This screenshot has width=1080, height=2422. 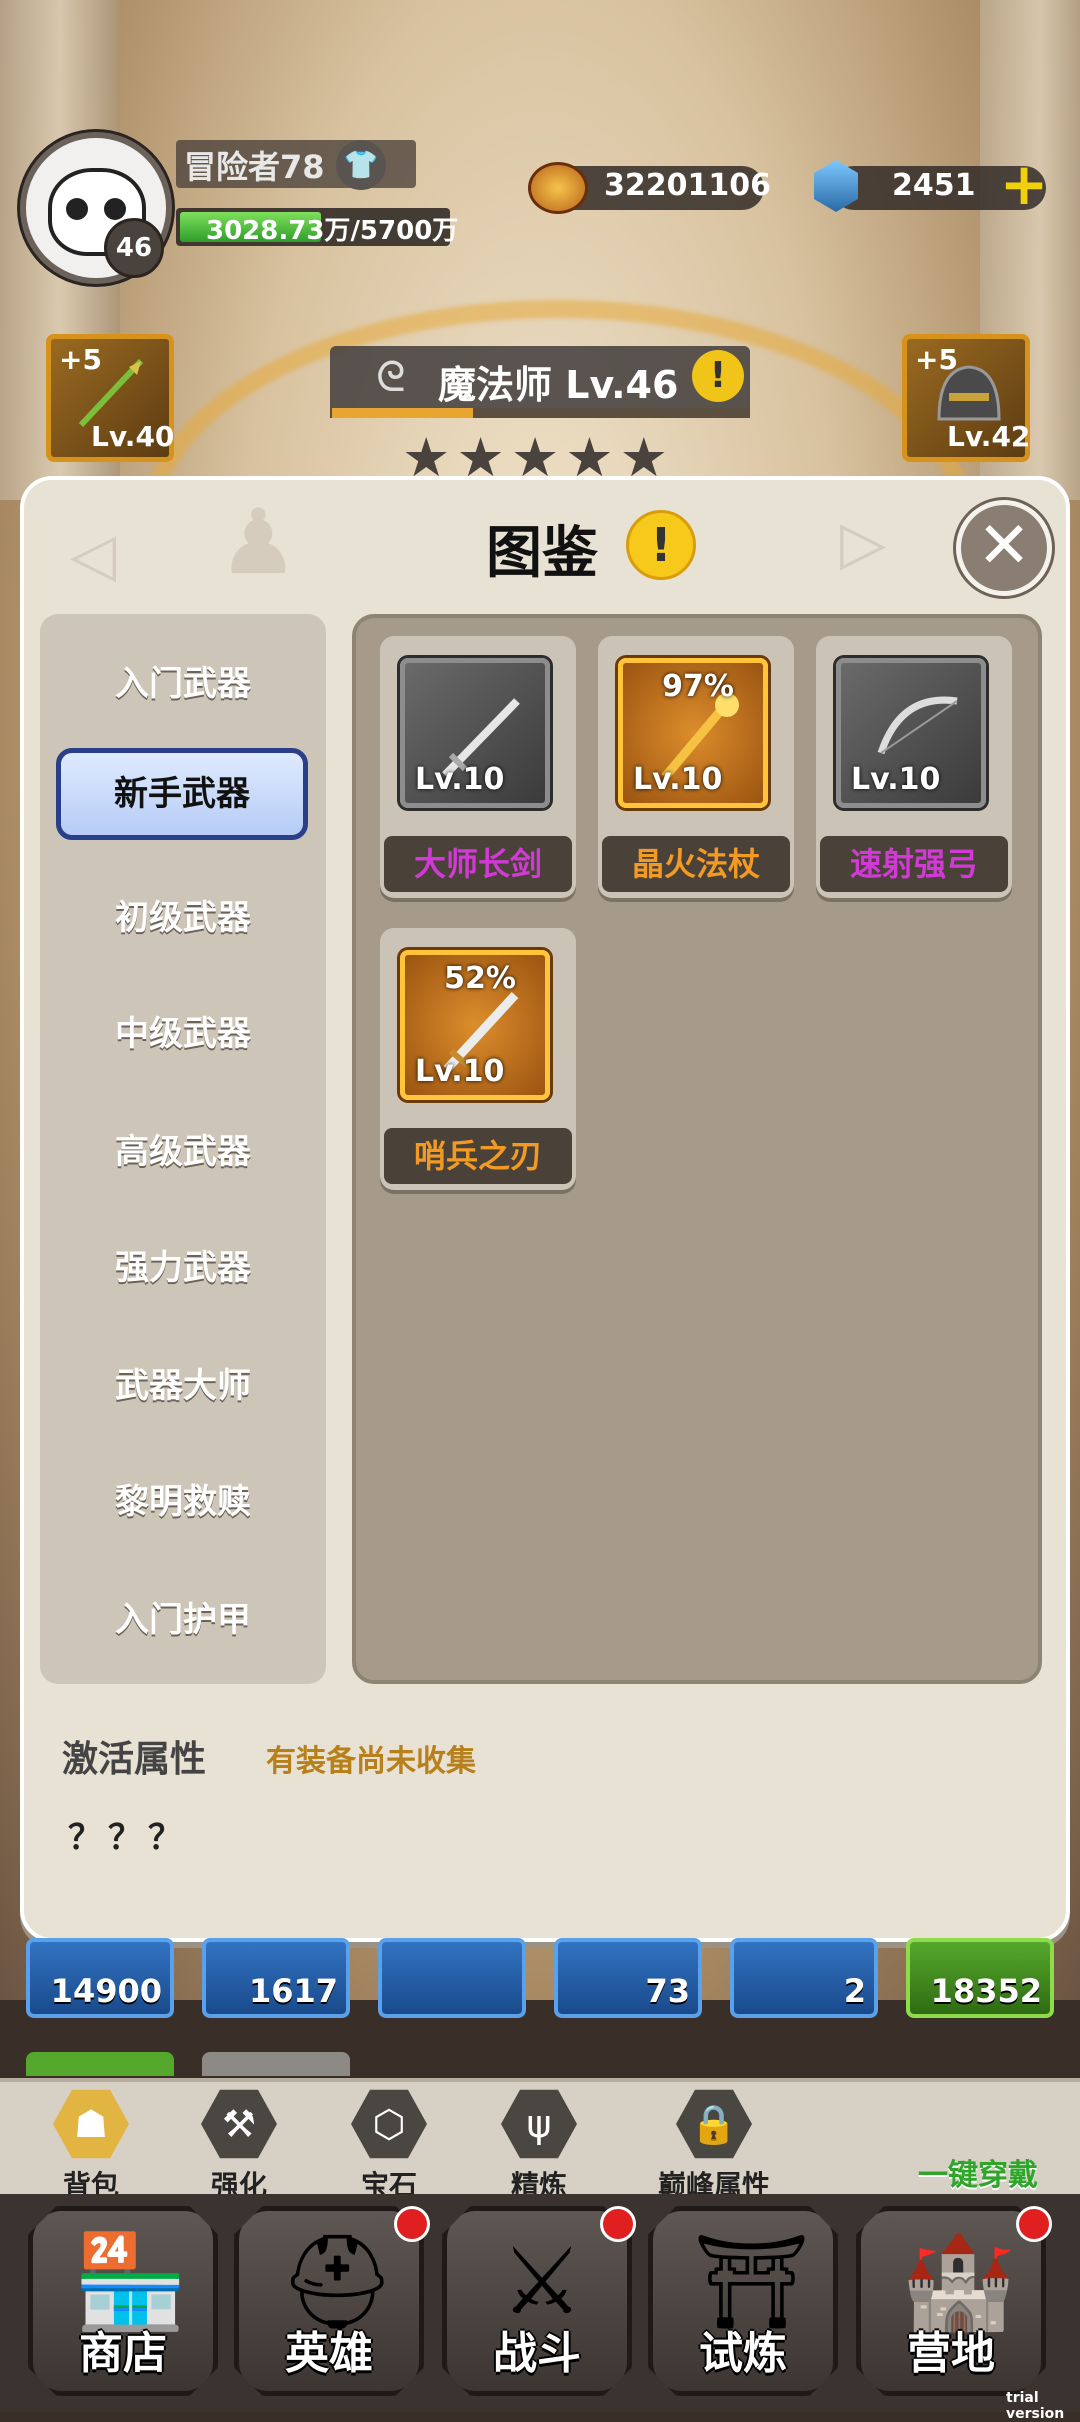 I want to click on magic-staff-icon: ᘓ, so click(x=391, y=376).